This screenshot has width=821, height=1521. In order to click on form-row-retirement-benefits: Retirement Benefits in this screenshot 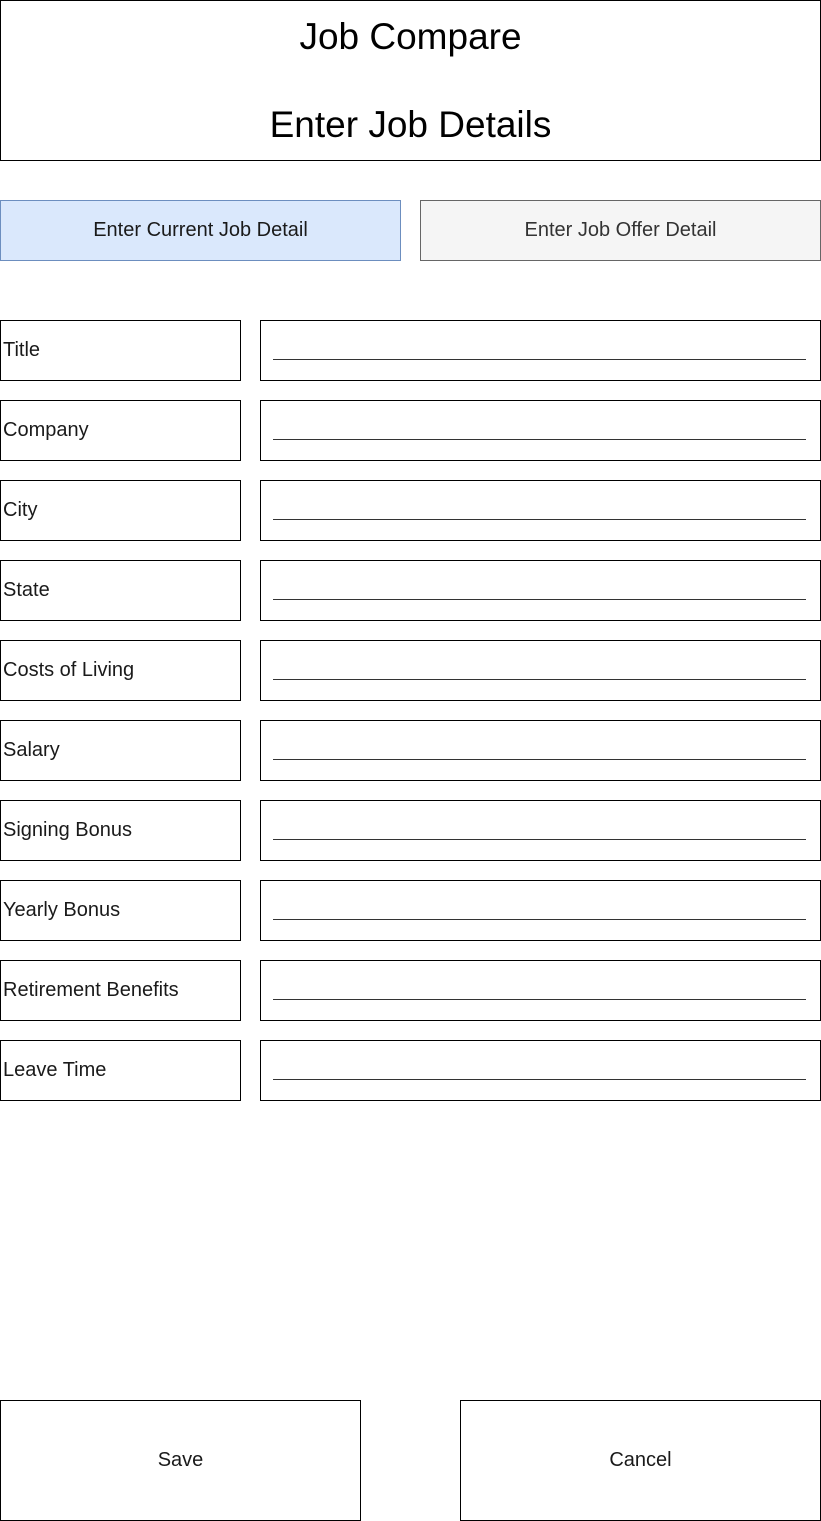, I will do `click(410, 990)`.